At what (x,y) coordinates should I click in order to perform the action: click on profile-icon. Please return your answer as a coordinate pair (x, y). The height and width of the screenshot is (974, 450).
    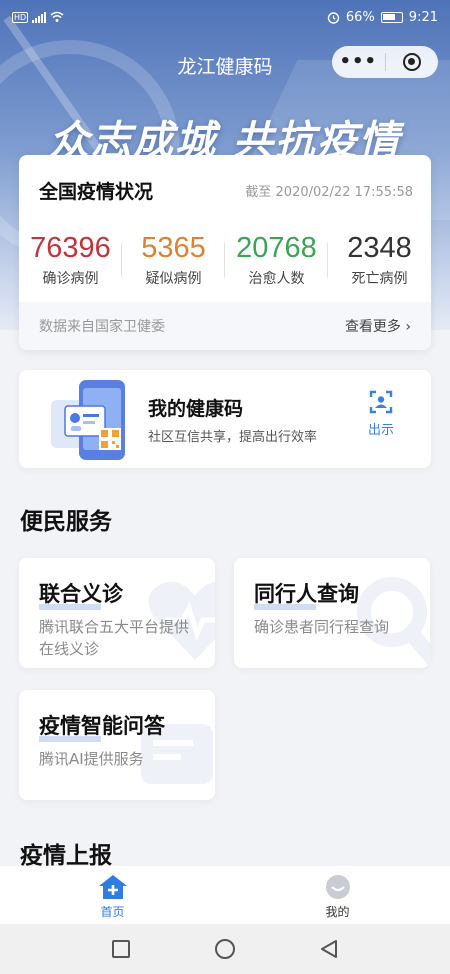
    Looking at the image, I should click on (337, 887).